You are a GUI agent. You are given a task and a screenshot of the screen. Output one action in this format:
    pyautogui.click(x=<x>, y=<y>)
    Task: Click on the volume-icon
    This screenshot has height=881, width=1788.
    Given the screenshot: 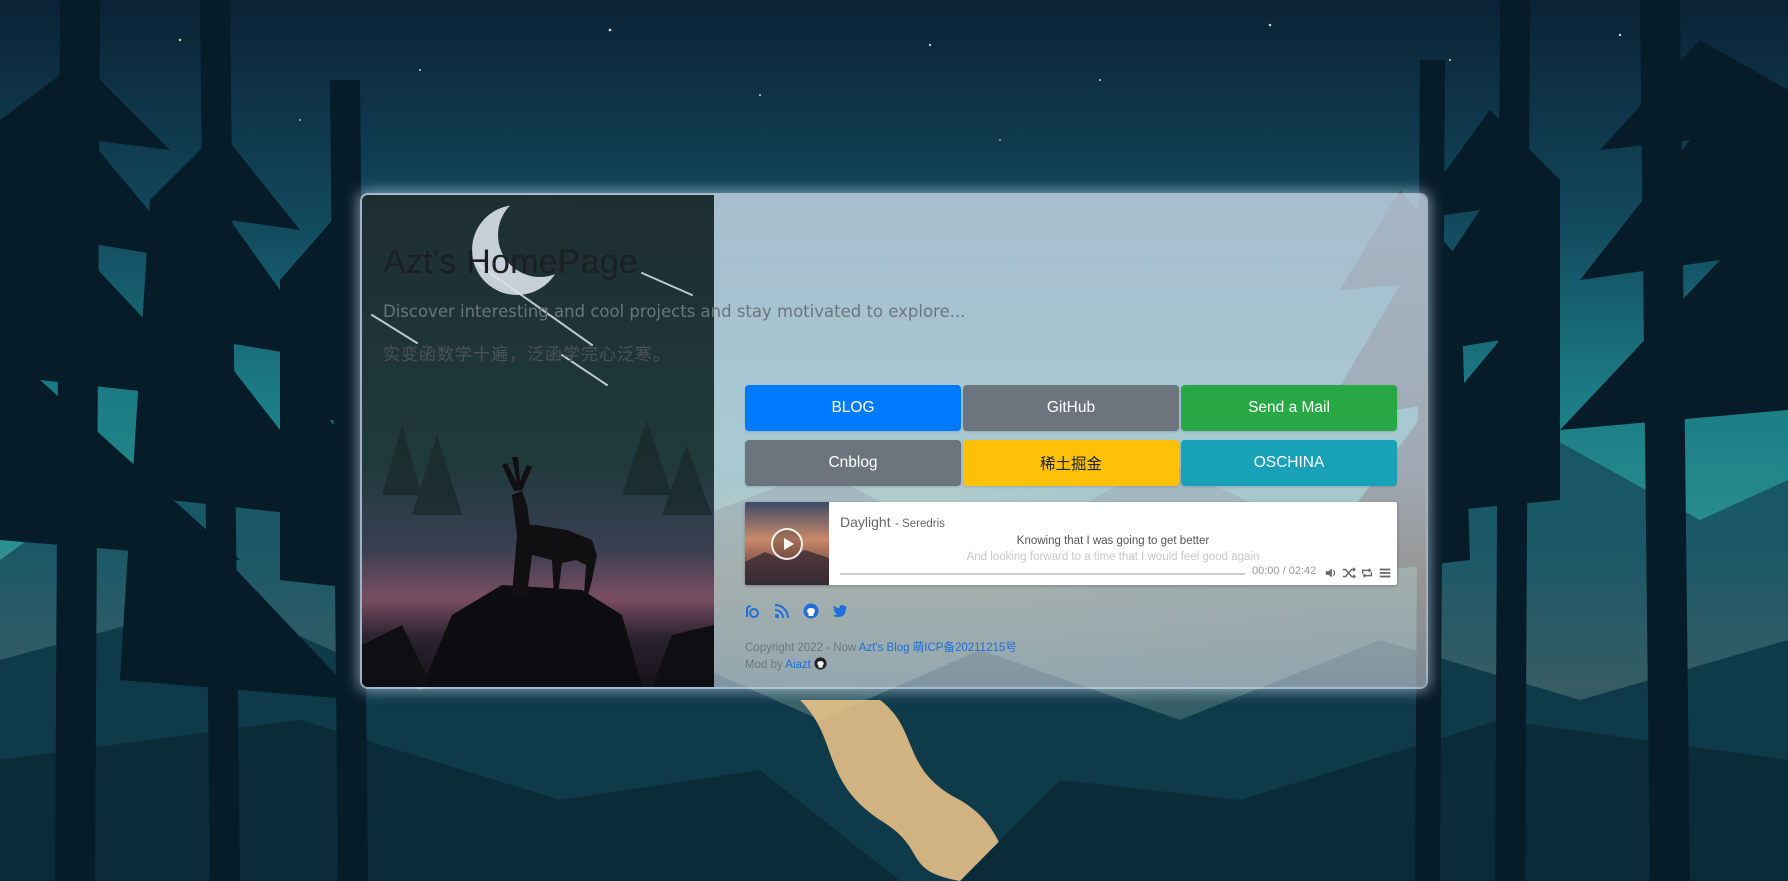 What is the action you would take?
    pyautogui.click(x=1331, y=573)
    